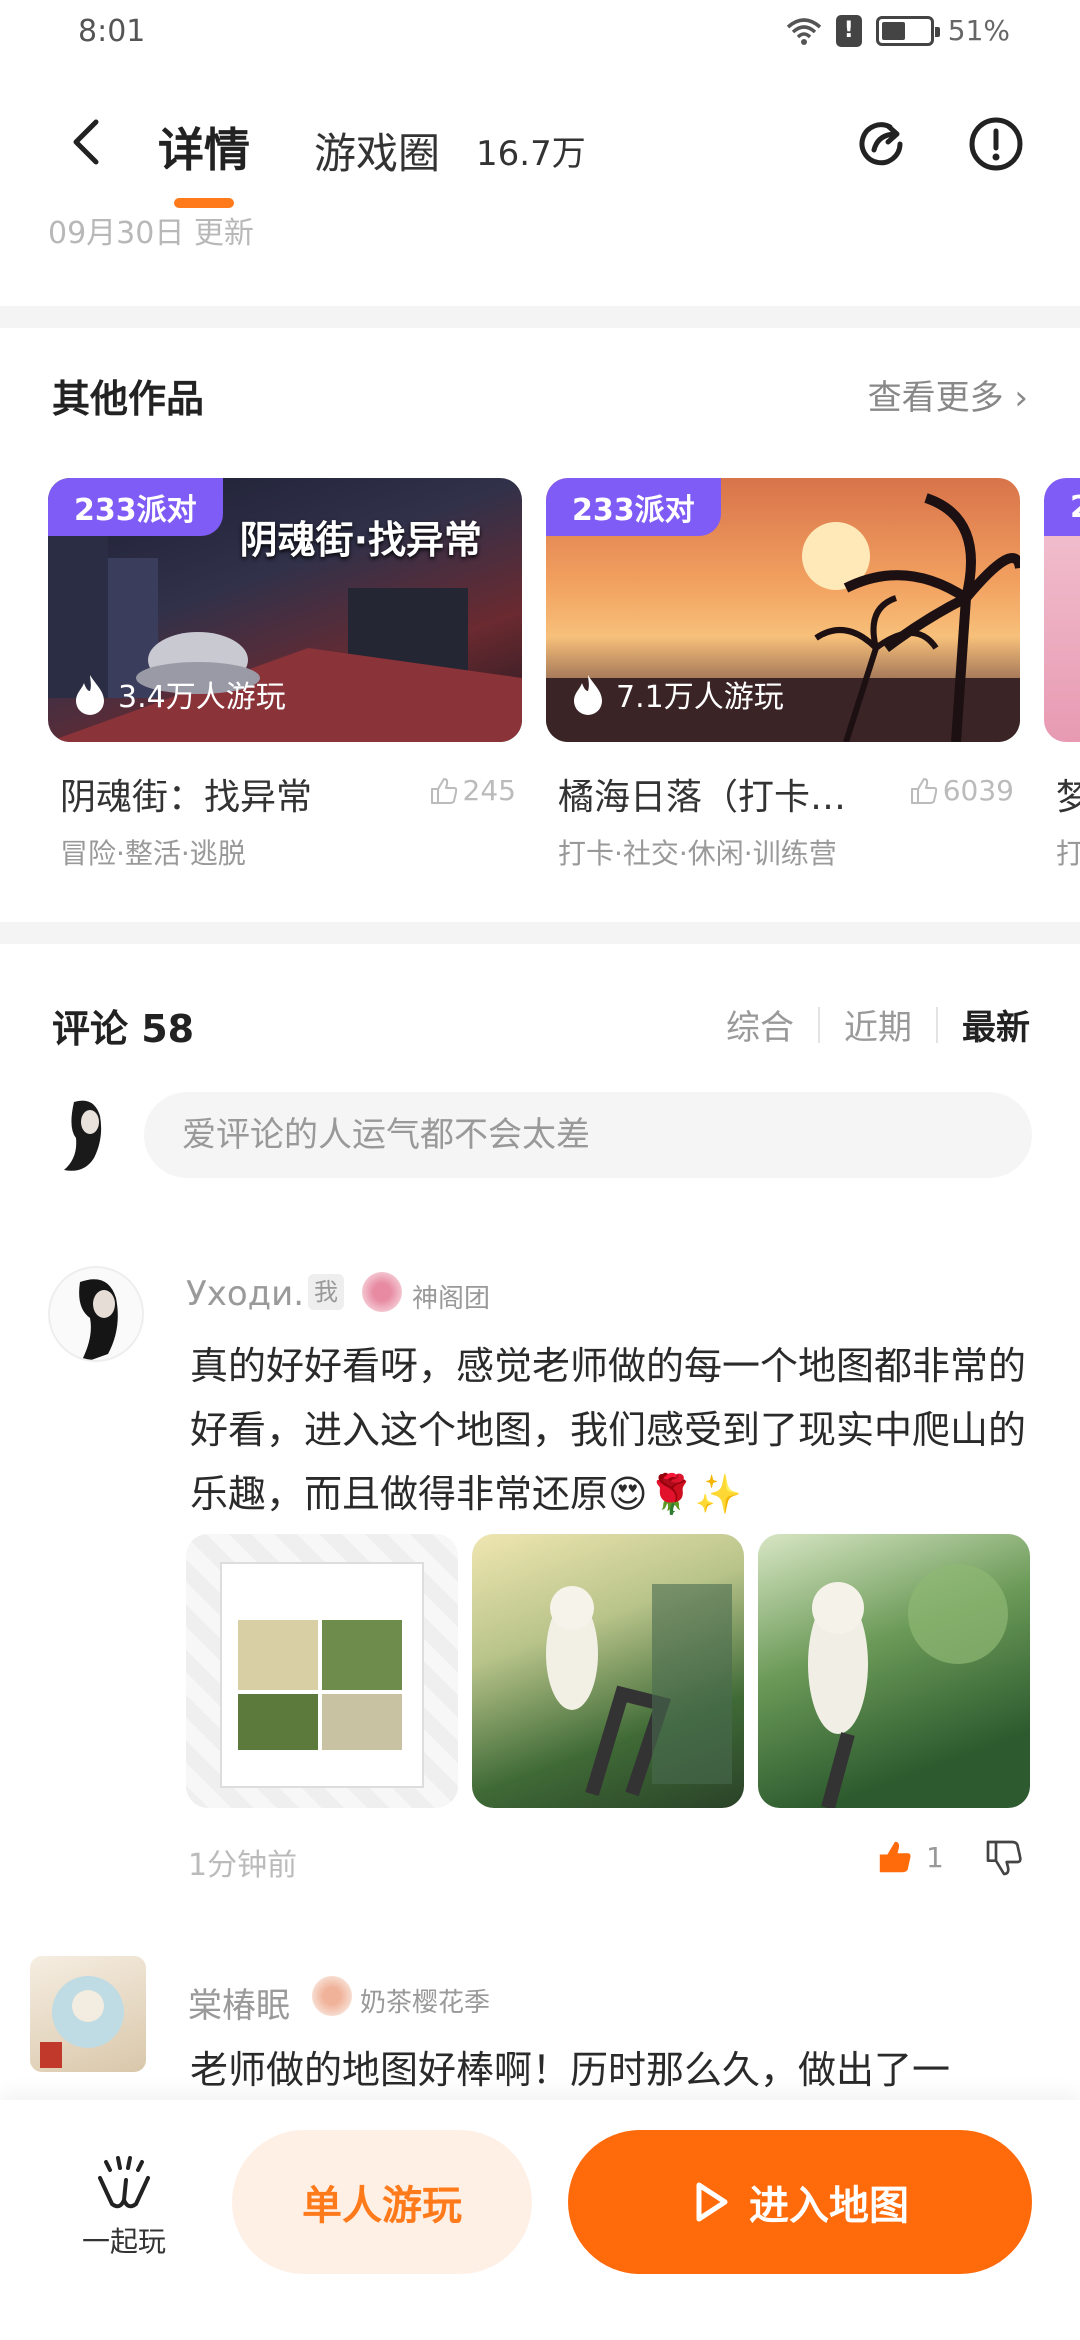 The image size is (1080, 2340). I want to click on status-bar: 8:01 ! 51%, so click(540, 35).